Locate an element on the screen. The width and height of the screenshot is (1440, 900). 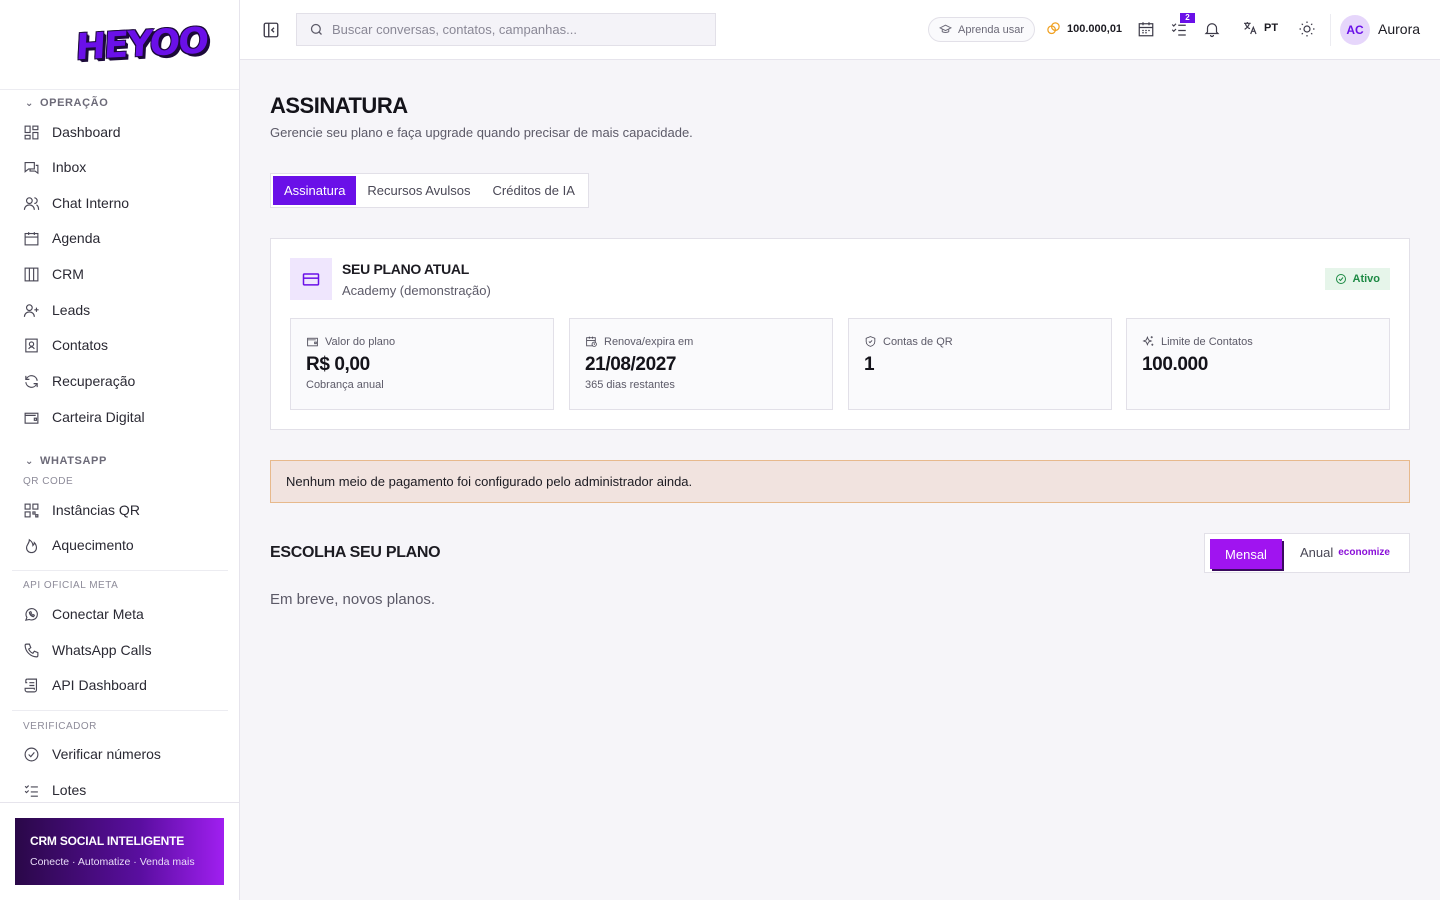
credits-value: 100.000,01 is located at coordinates (1095, 28).